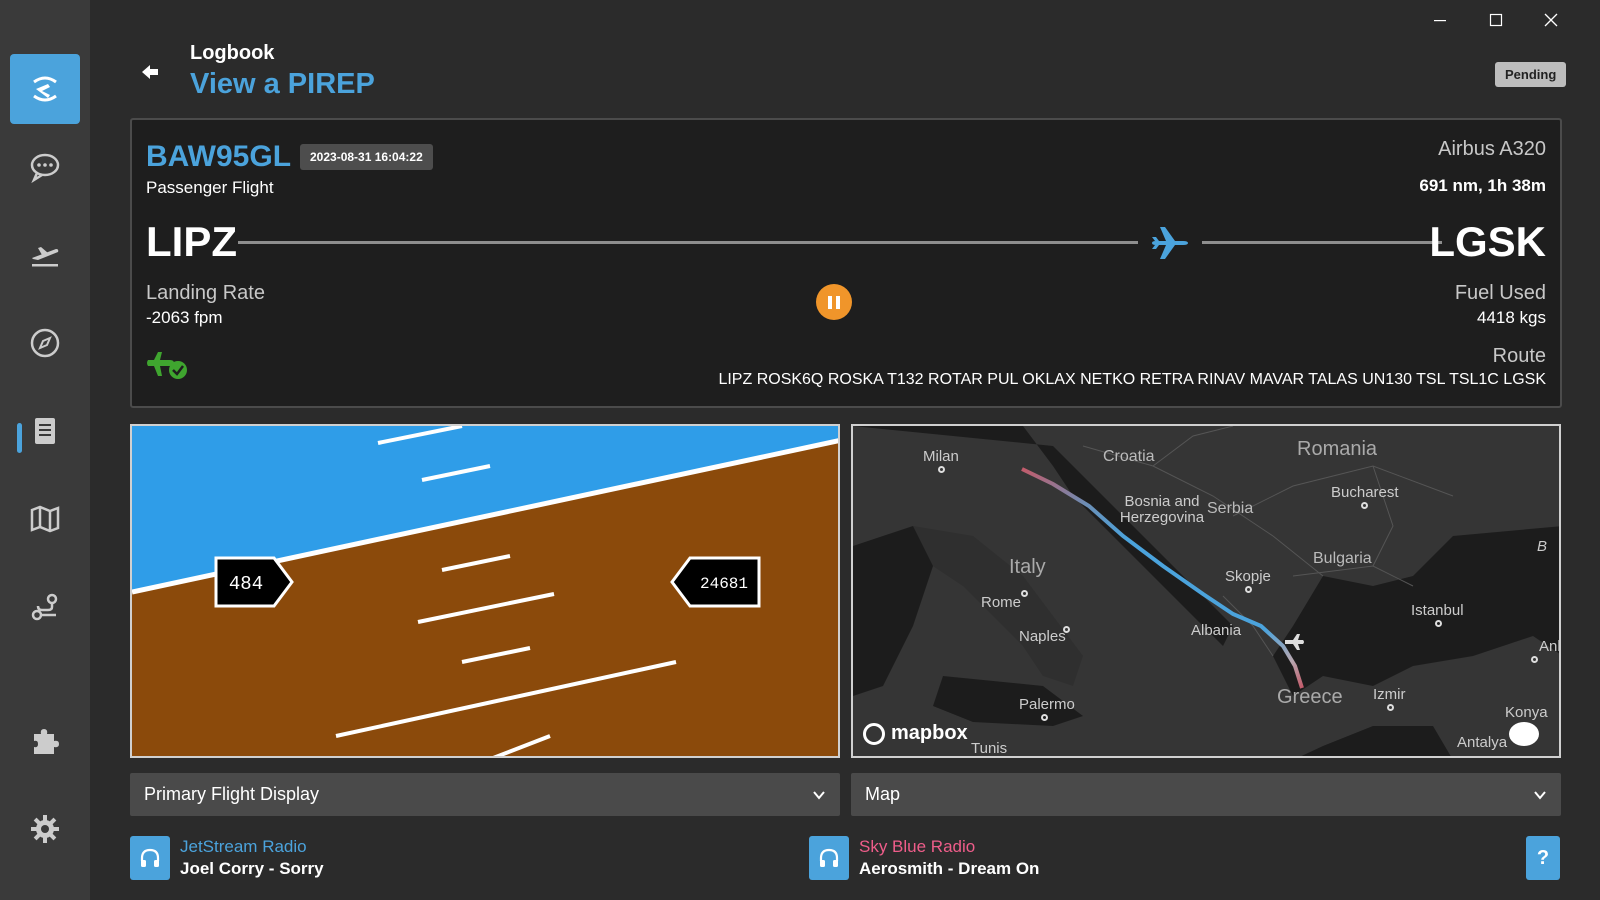 This screenshot has height=900, width=1600. What do you see at coordinates (1342, 558) in the screenshot?
I see `map-label-bulgaria: Bulgaria` at bounding box center [1342, 558].